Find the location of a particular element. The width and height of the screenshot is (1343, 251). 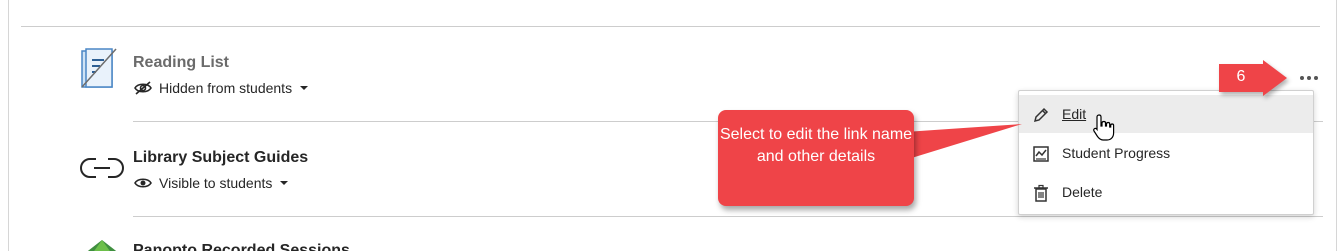

item-title: Library Subject Guides is located at coordinates (220, 158).